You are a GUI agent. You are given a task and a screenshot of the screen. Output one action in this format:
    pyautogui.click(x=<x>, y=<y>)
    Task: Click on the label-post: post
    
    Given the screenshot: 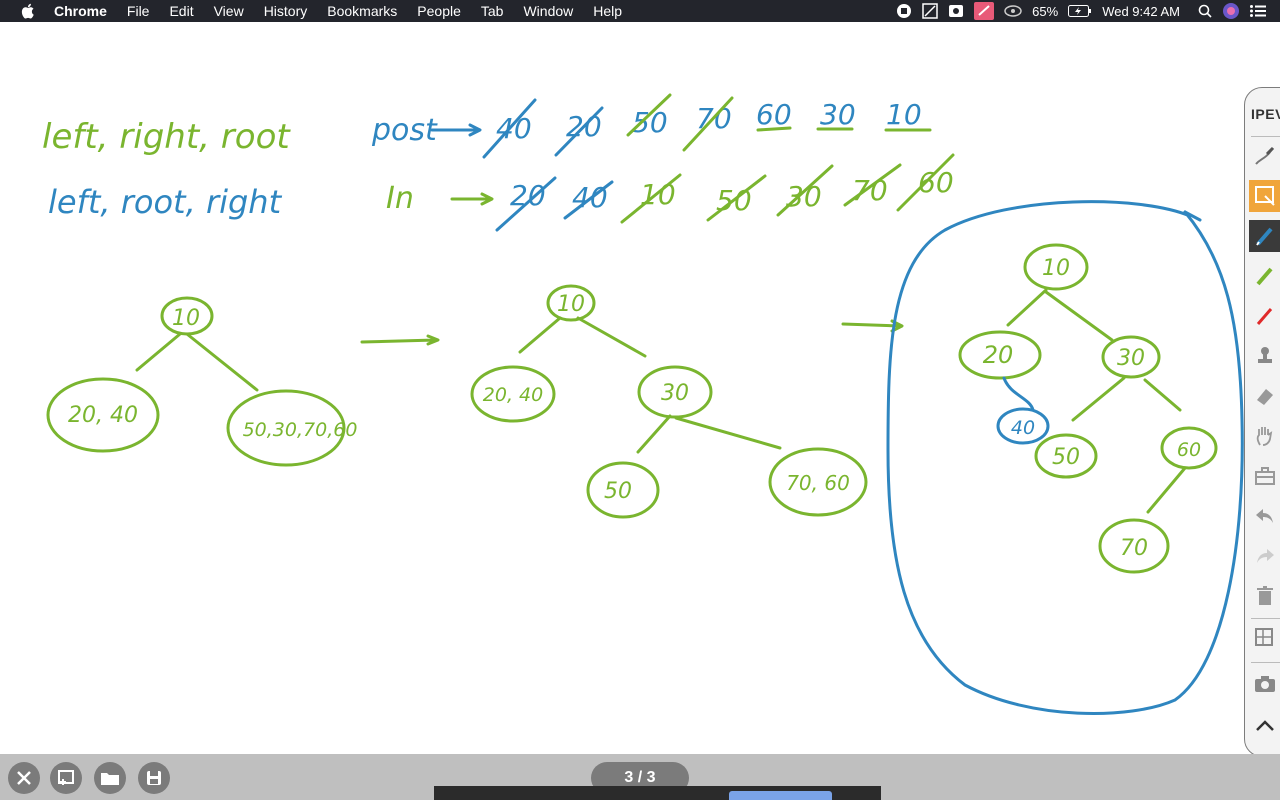 What is the action you would take?
    pyautogui.click(x=404, y=130)
    